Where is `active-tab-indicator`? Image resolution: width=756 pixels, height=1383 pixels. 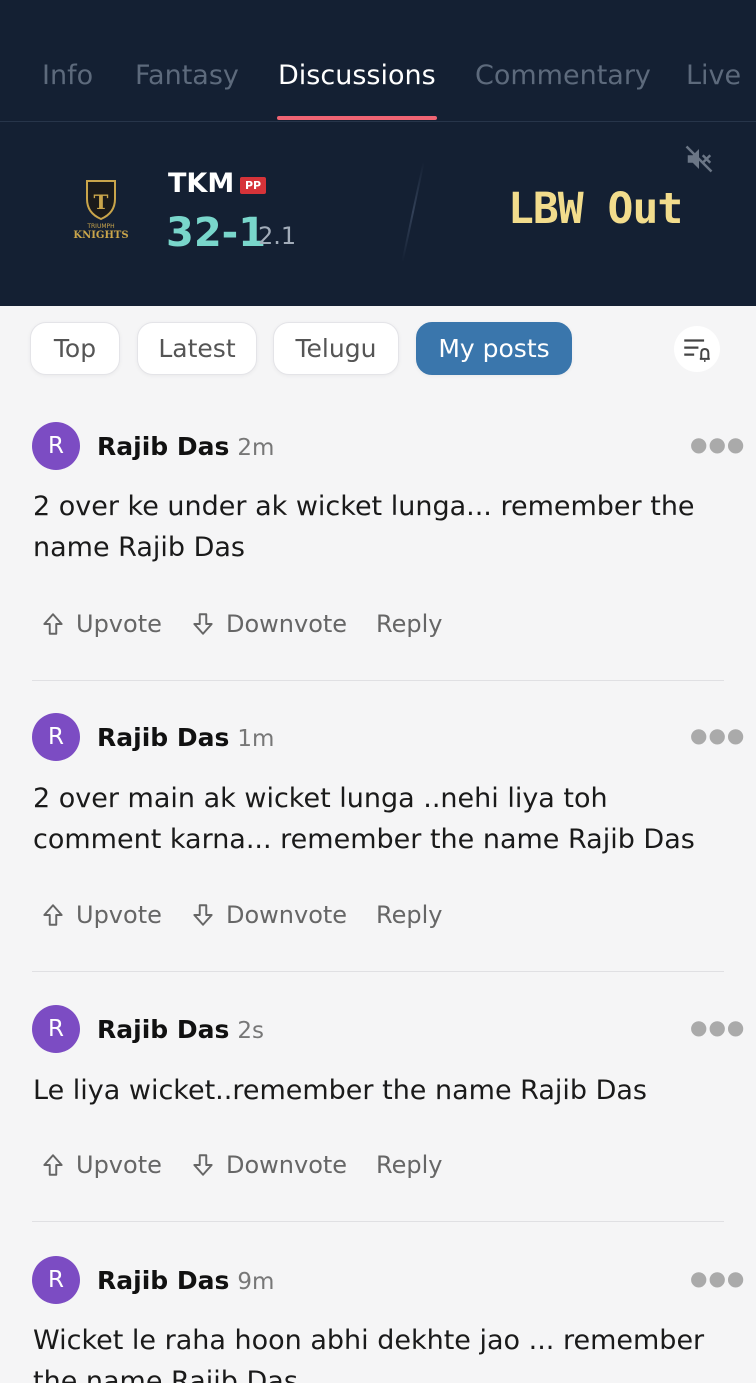 active-tab-indicator is located at coordinates (357, 118).